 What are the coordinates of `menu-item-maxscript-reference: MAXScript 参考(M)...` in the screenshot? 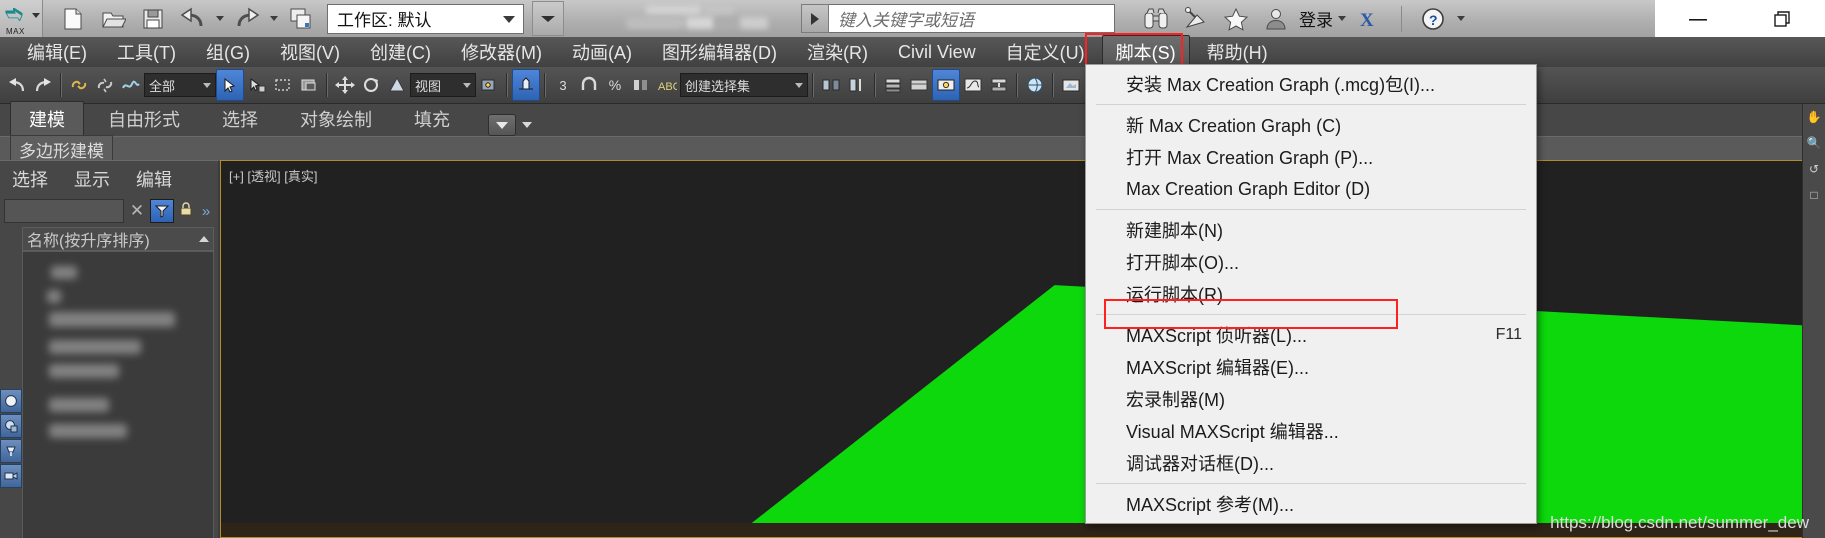 It's located at (1311, 504).